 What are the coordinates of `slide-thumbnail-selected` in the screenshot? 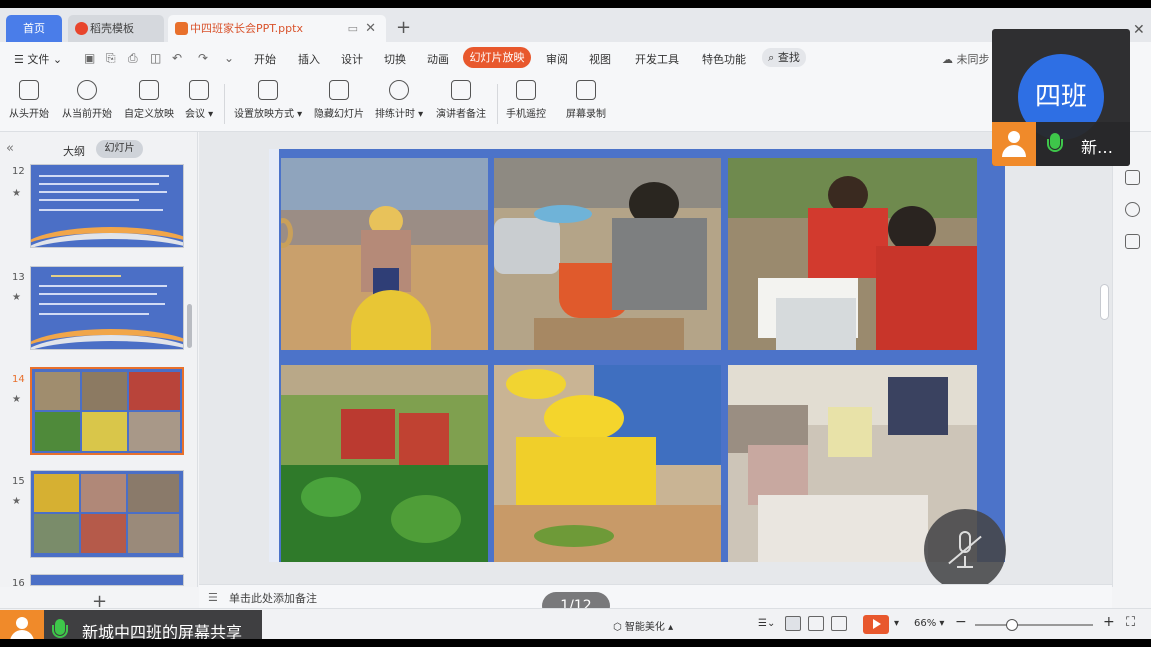 It's located at (107, 411).